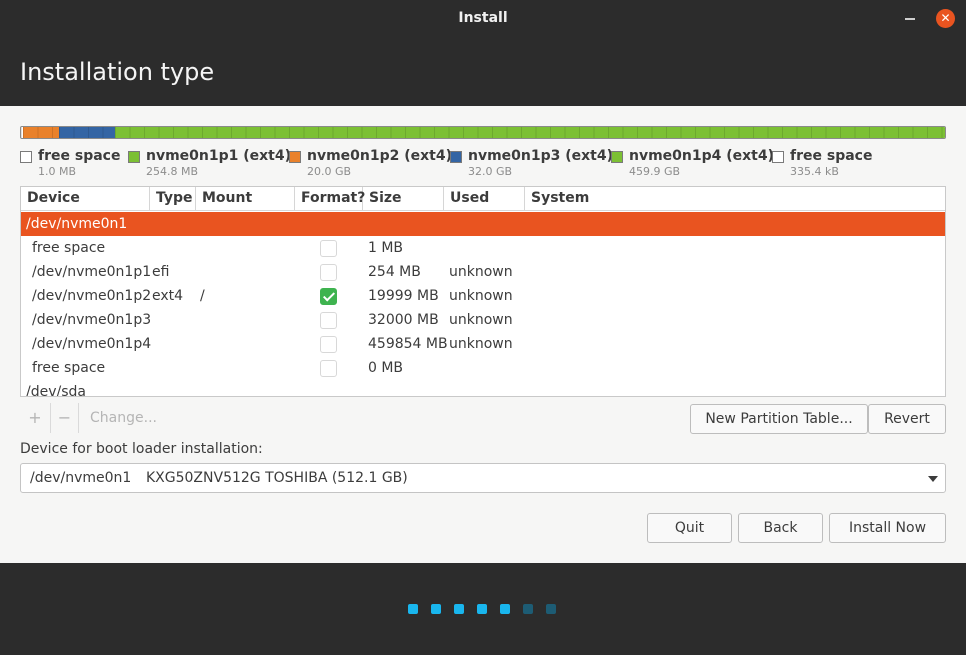 This screenshot has height=655, width=966. What do you see at coordinates (403, 199) in the screenshot?
I see `col-header-size: Size` at bounding box center [403, 199].